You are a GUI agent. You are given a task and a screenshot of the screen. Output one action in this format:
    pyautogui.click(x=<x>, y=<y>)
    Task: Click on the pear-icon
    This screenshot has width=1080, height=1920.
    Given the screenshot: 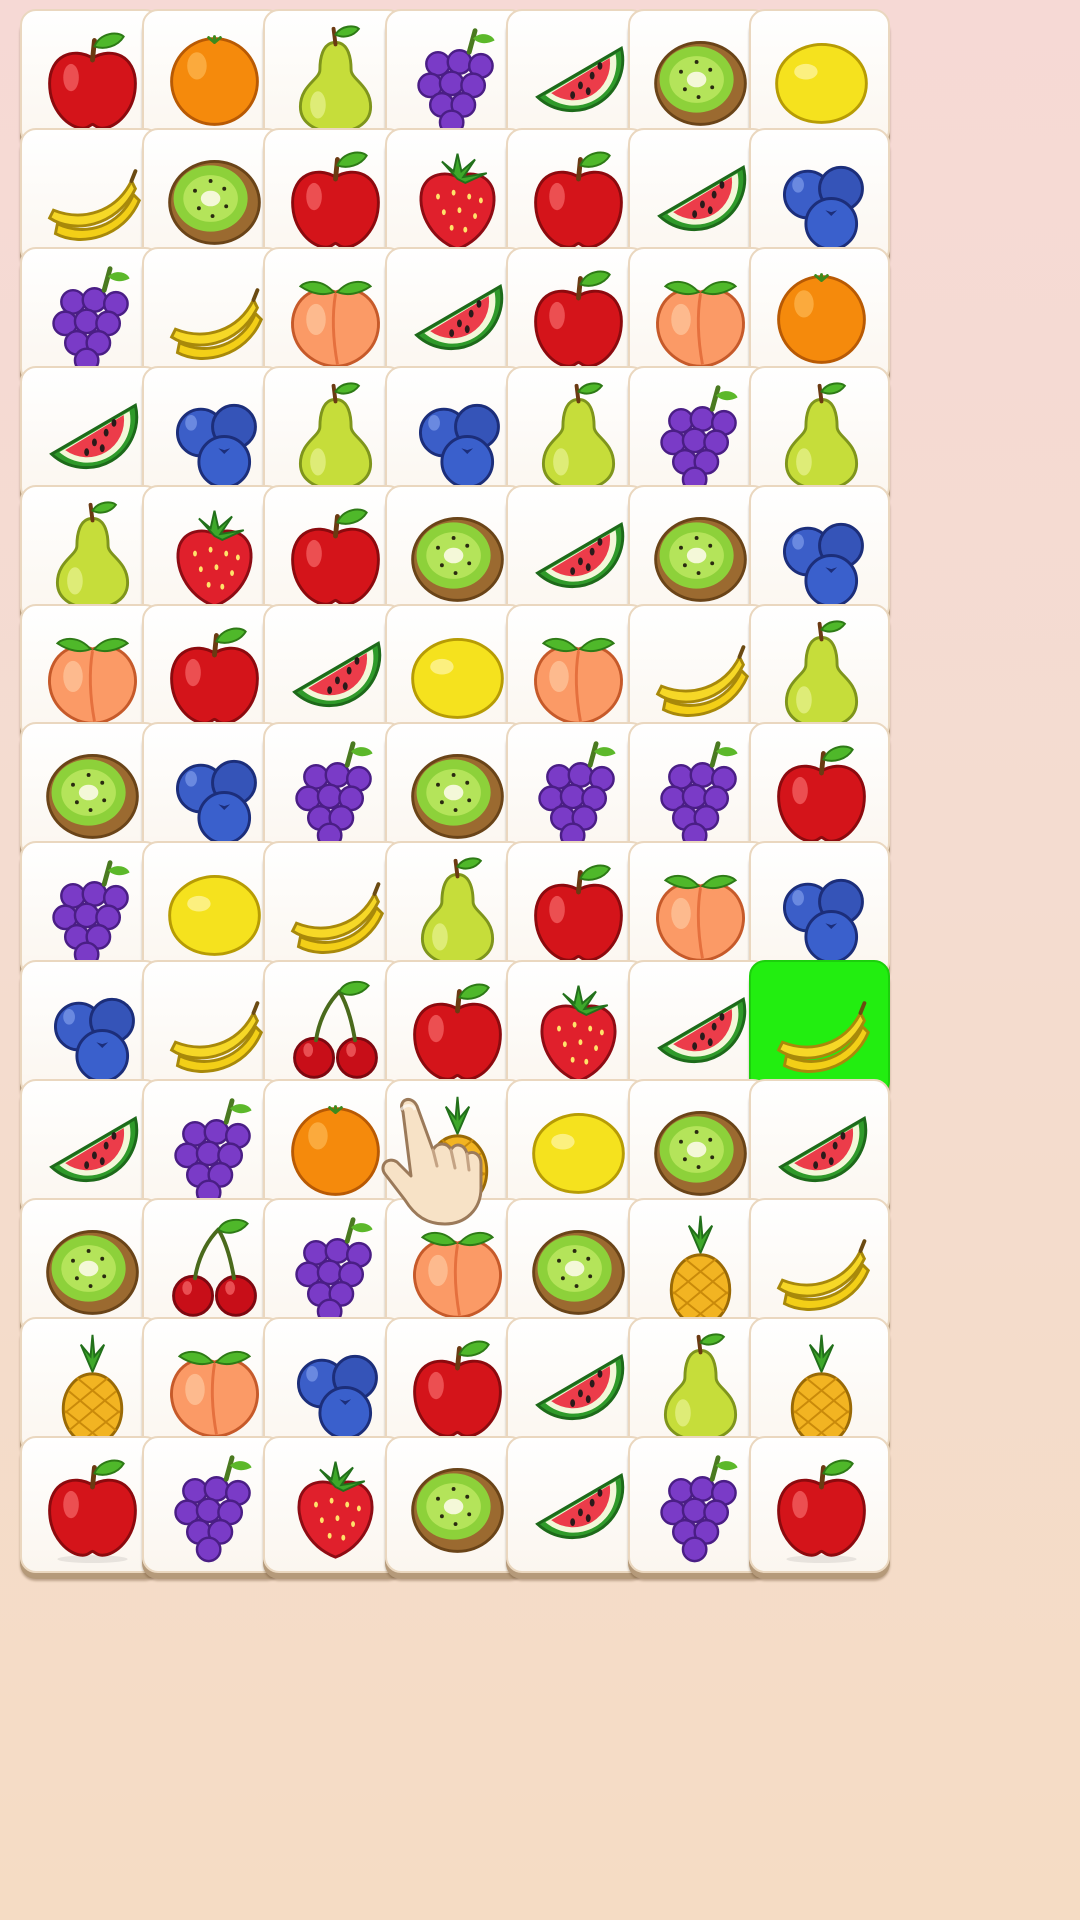 What is the action you would take?
    pyautogui.click(x=821, y=674)
    